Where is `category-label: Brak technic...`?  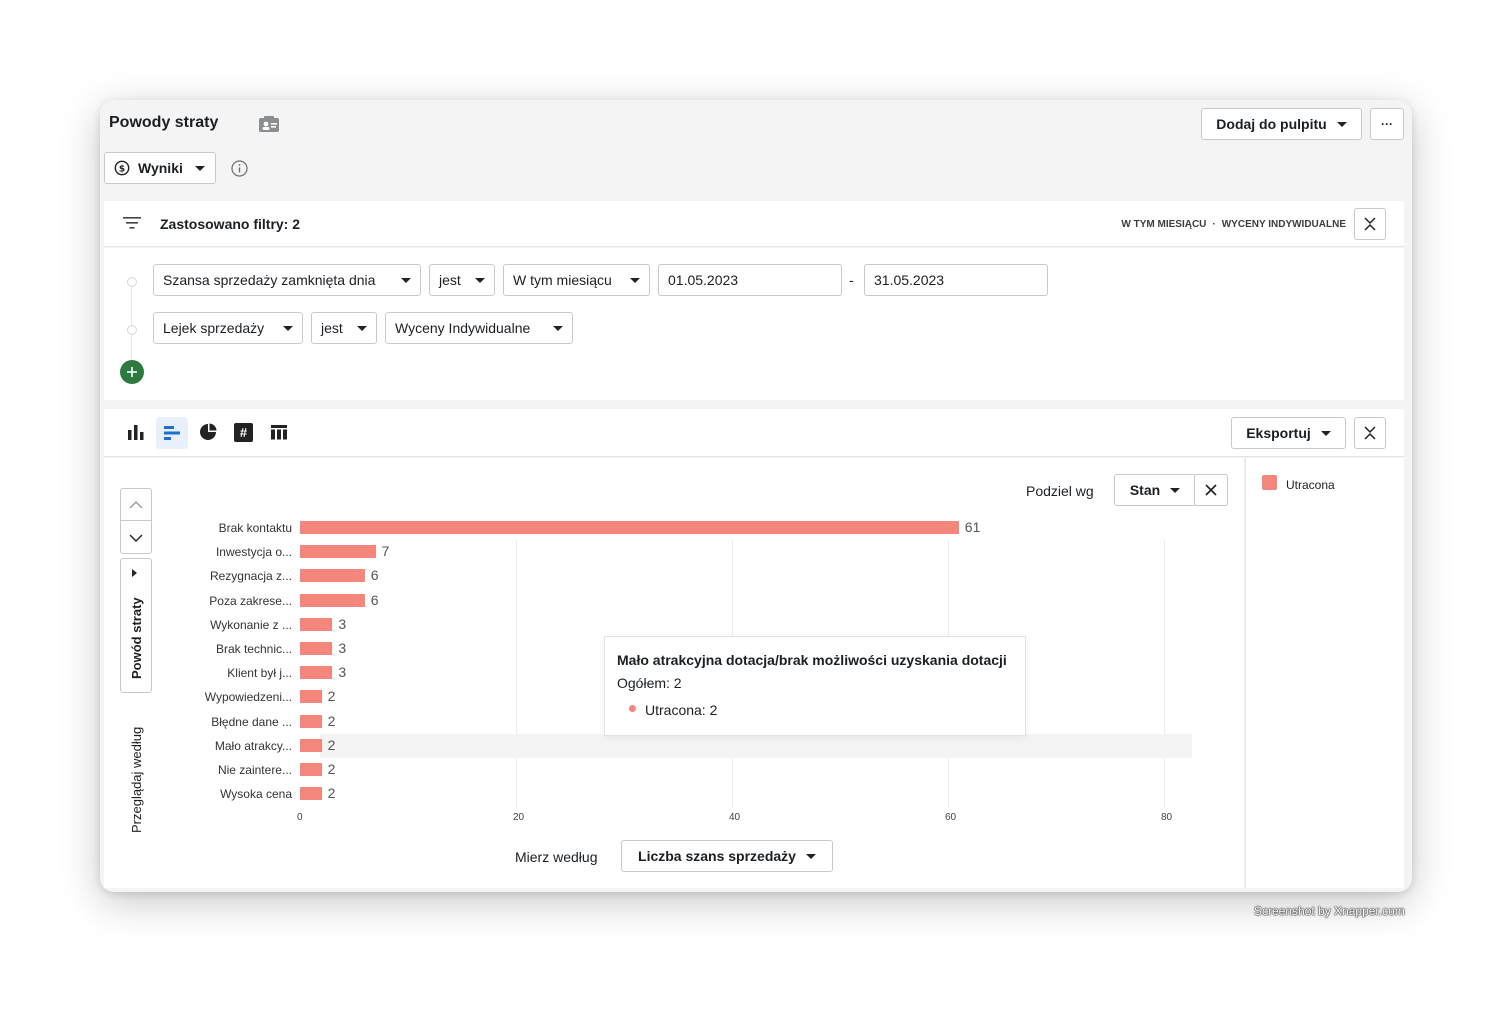
category-label: Brak technic... is located at coordinates (222, 649).